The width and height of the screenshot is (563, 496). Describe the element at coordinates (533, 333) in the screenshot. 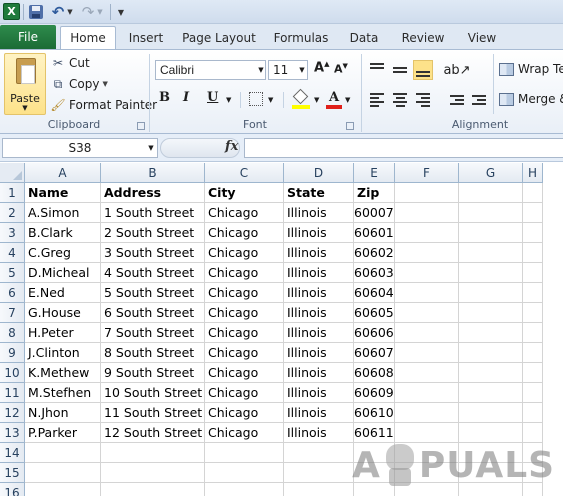

I see `cell-h8` at that location.